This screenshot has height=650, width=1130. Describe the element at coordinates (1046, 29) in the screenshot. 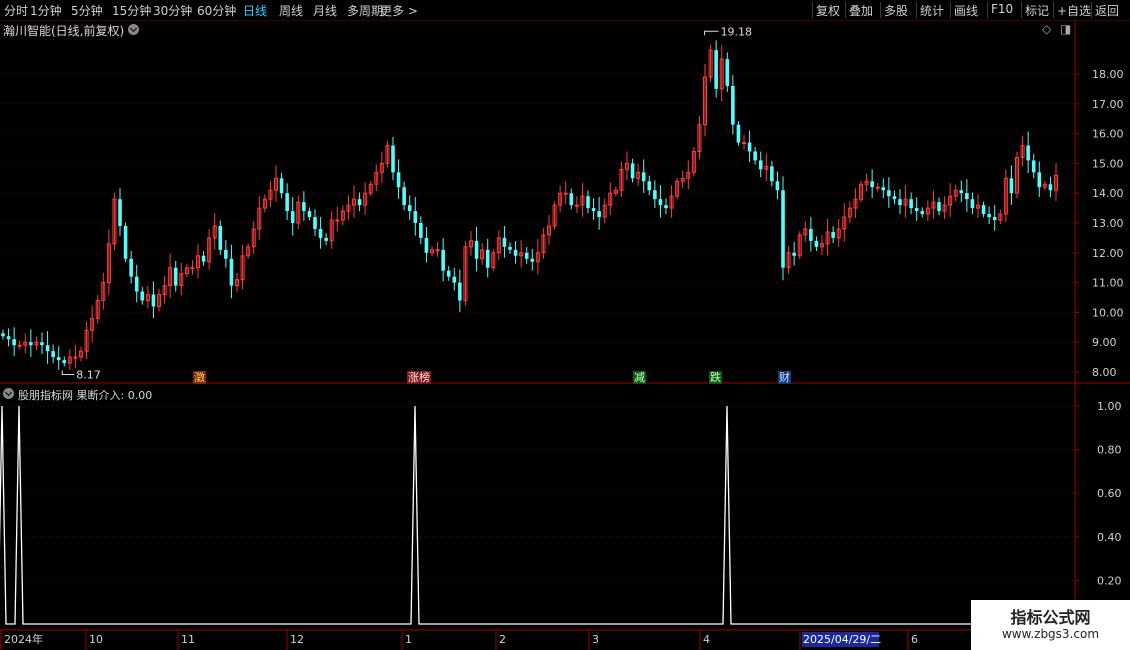

I see `diamond-icon: ◇` at that location.